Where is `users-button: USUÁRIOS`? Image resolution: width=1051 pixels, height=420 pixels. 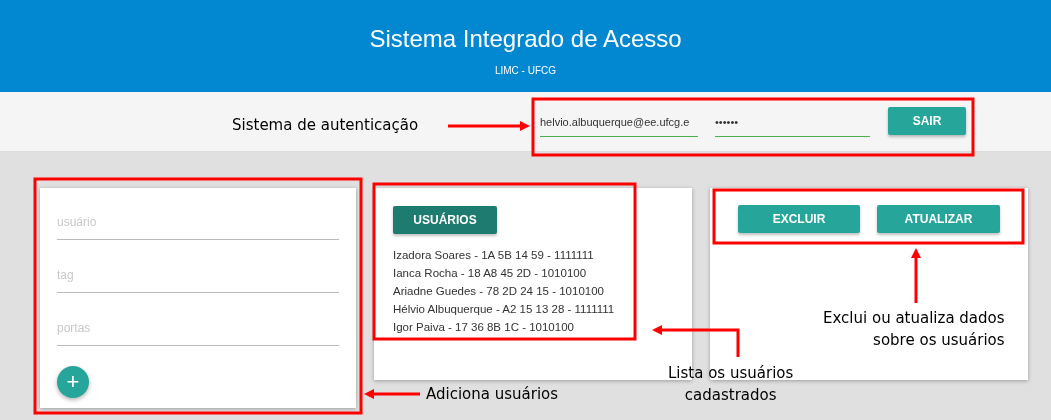 users-button: USUÁRIOS is located at coordinates (445, 220).